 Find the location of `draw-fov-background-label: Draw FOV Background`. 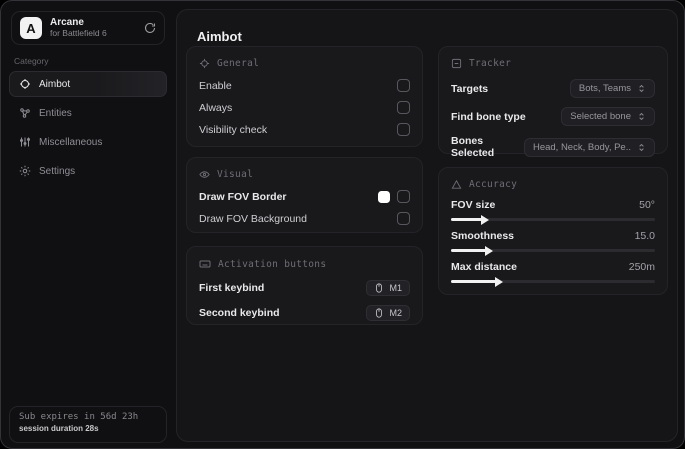

draw-fov-background-label: Draw FOV Background is located at coordinates (253, 218).